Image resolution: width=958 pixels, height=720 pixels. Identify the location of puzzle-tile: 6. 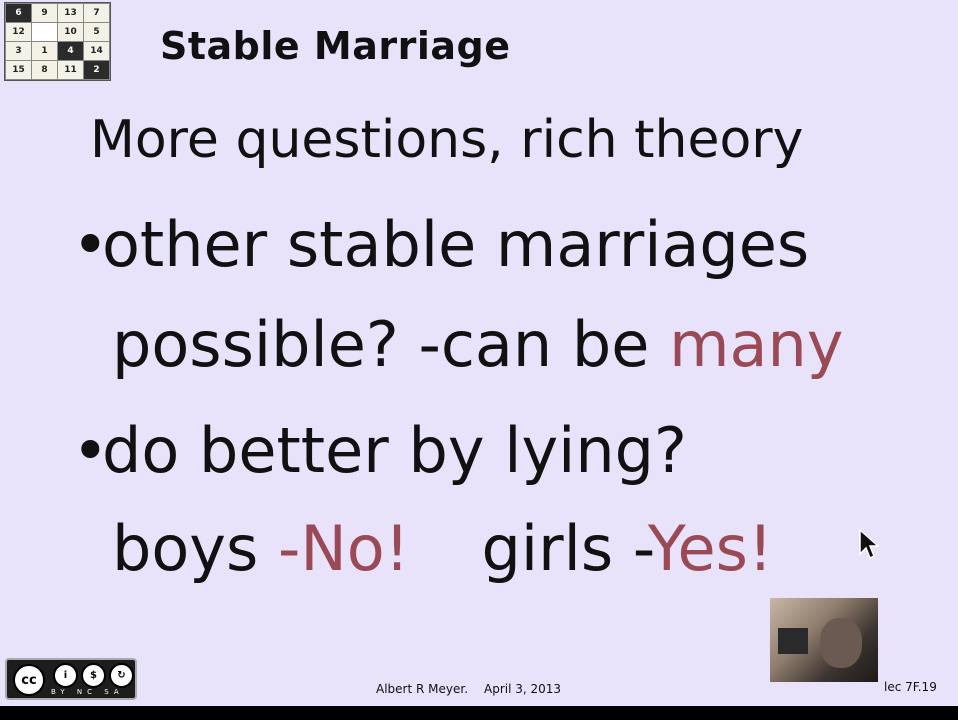
(18, 13).